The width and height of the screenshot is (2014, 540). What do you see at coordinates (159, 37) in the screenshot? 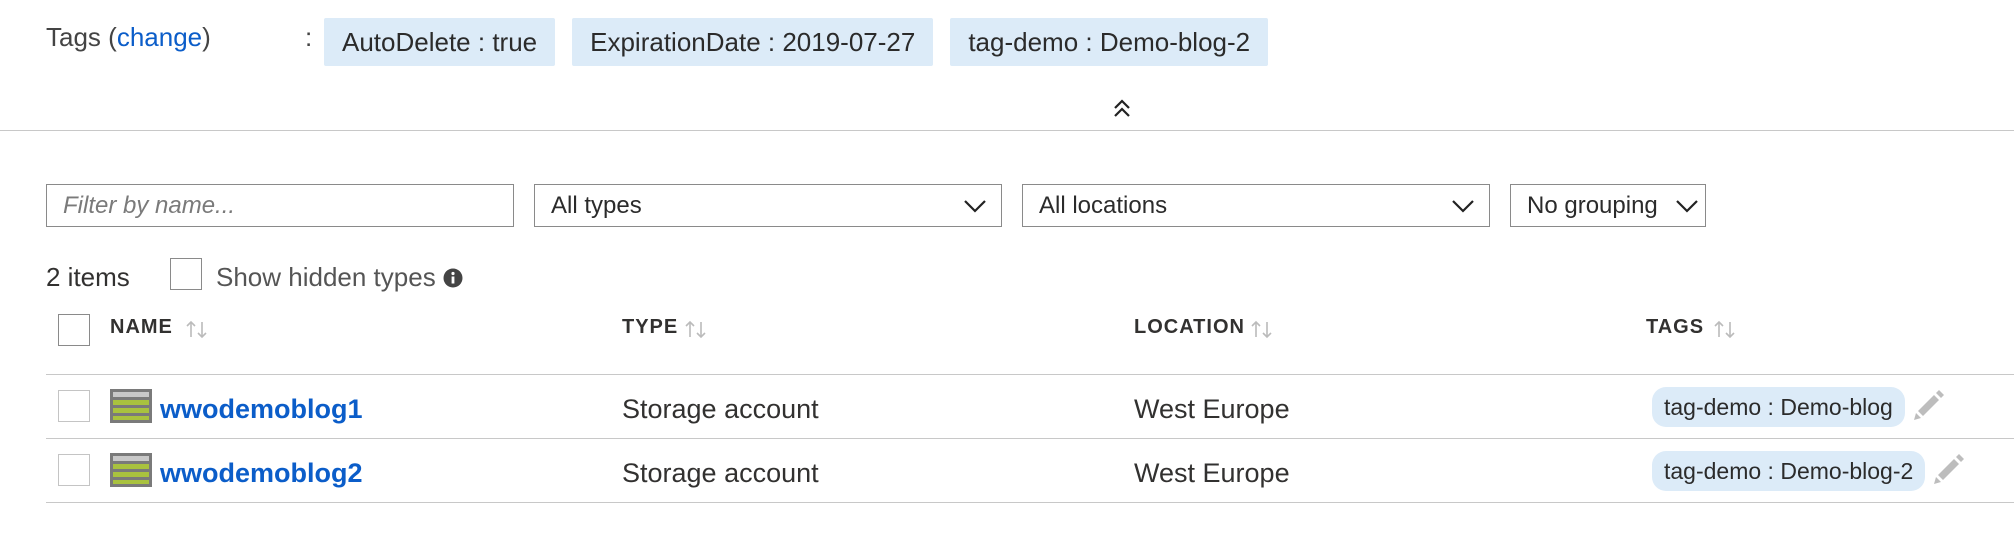
I see `change-tags-link: change` at bounding box center [159, 37].